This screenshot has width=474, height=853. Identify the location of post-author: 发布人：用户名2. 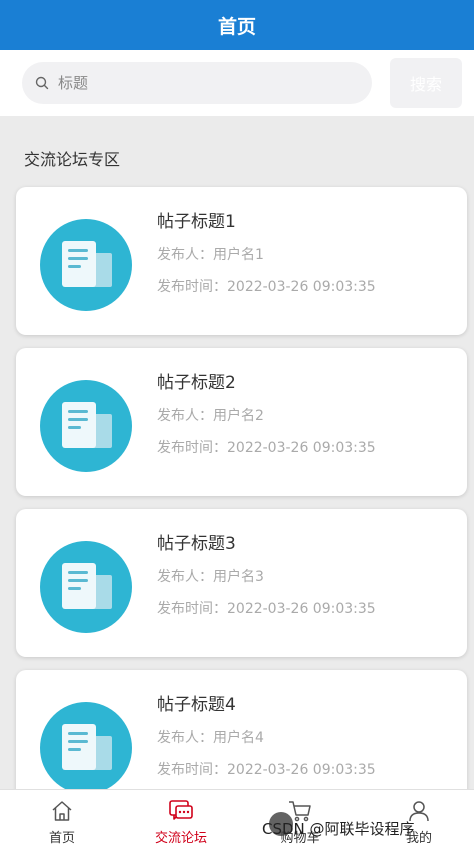
(210, 416).